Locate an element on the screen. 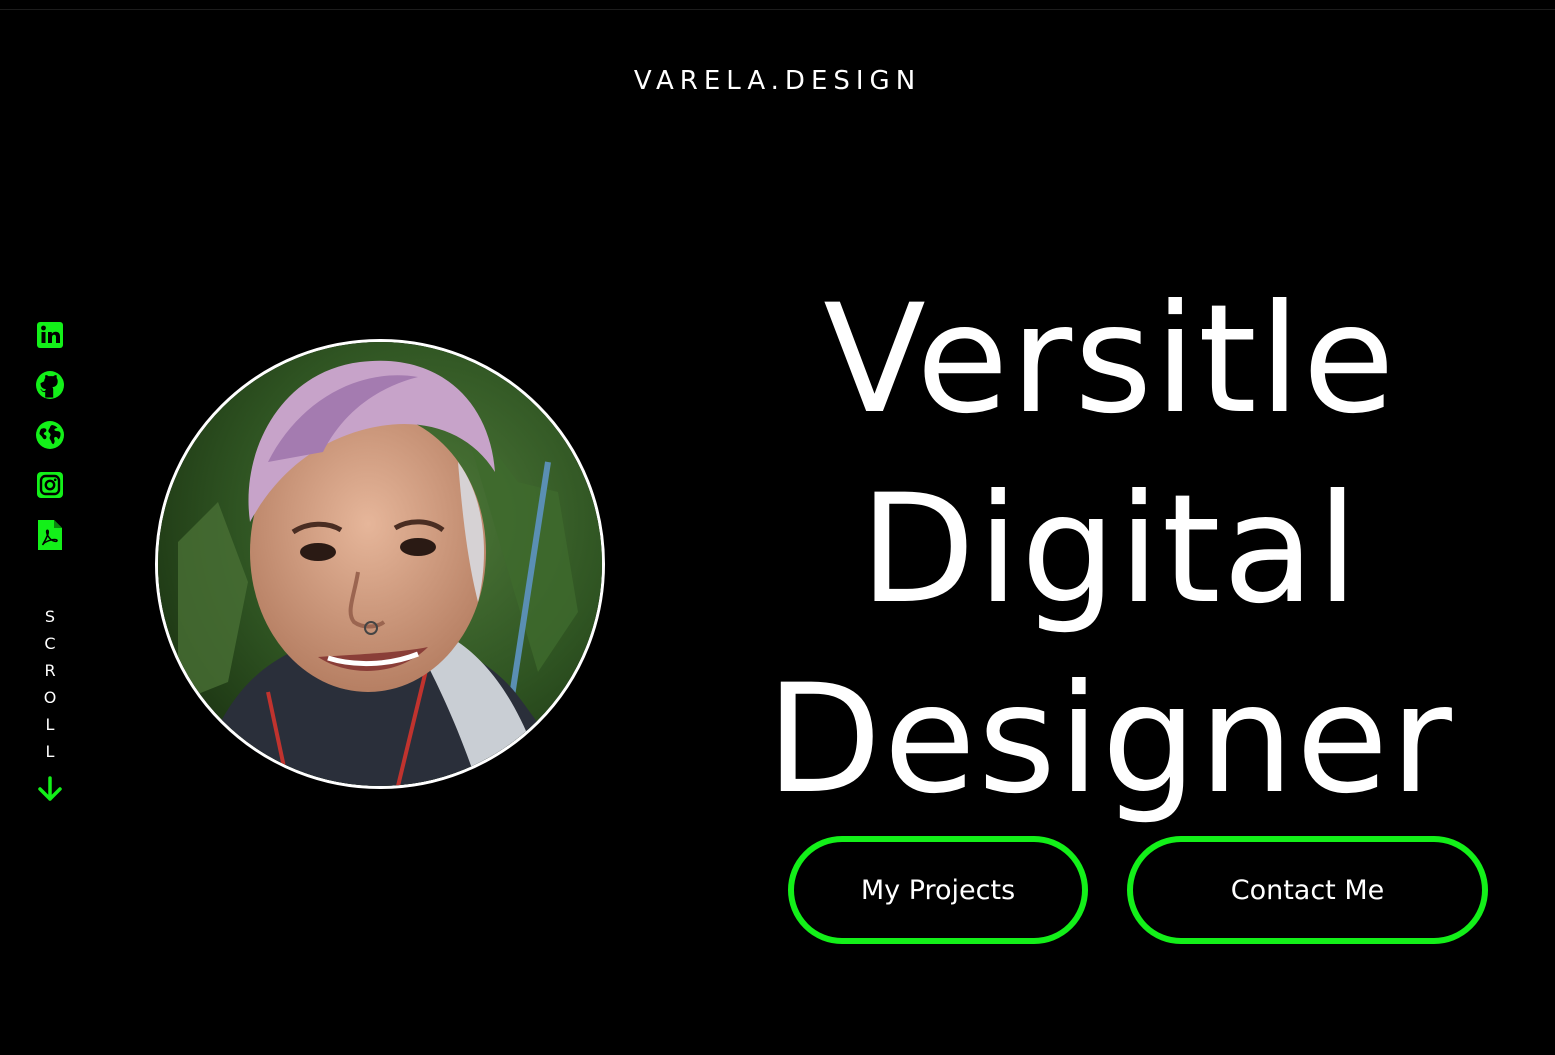 The image size is (1555, 1055). scroll-indicator: S C R O L L is located at coordinates (50, 705).